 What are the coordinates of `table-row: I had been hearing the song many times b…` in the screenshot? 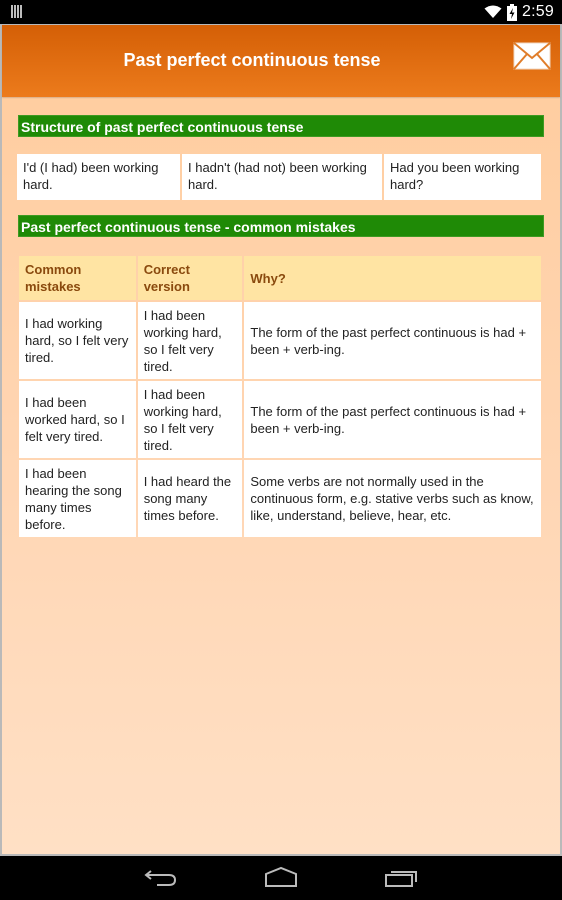 It's located at (280, 498).